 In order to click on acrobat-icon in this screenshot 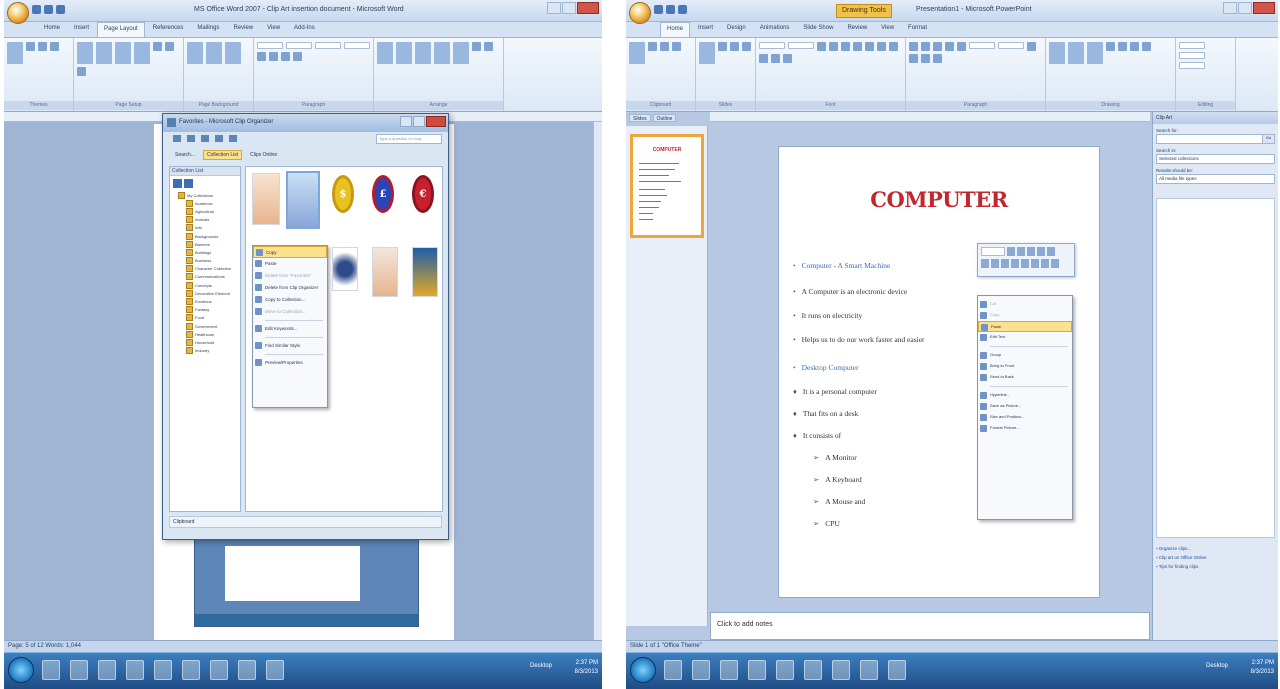, I will do `click(841, 670)`.